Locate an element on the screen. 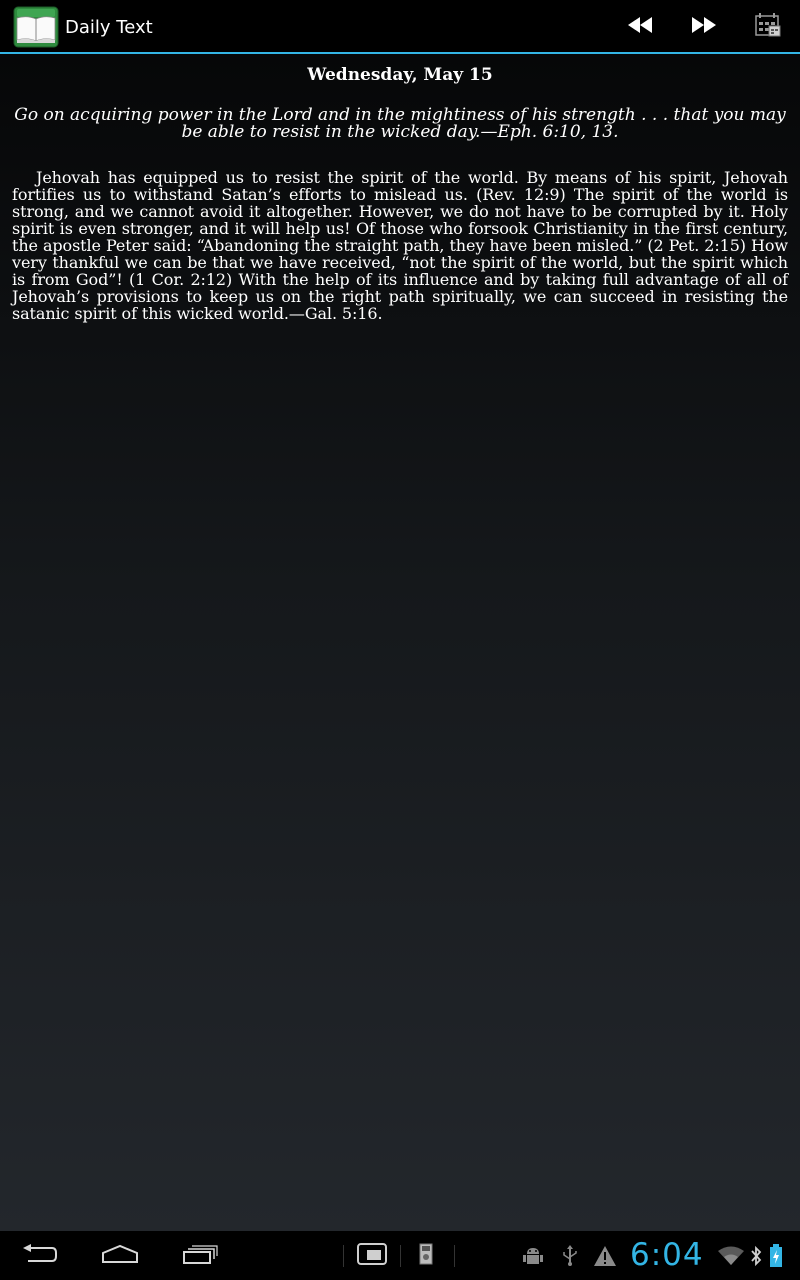 This screenshot has width=800, height=1280. warning-icon is located at coordinates (605, 1255).